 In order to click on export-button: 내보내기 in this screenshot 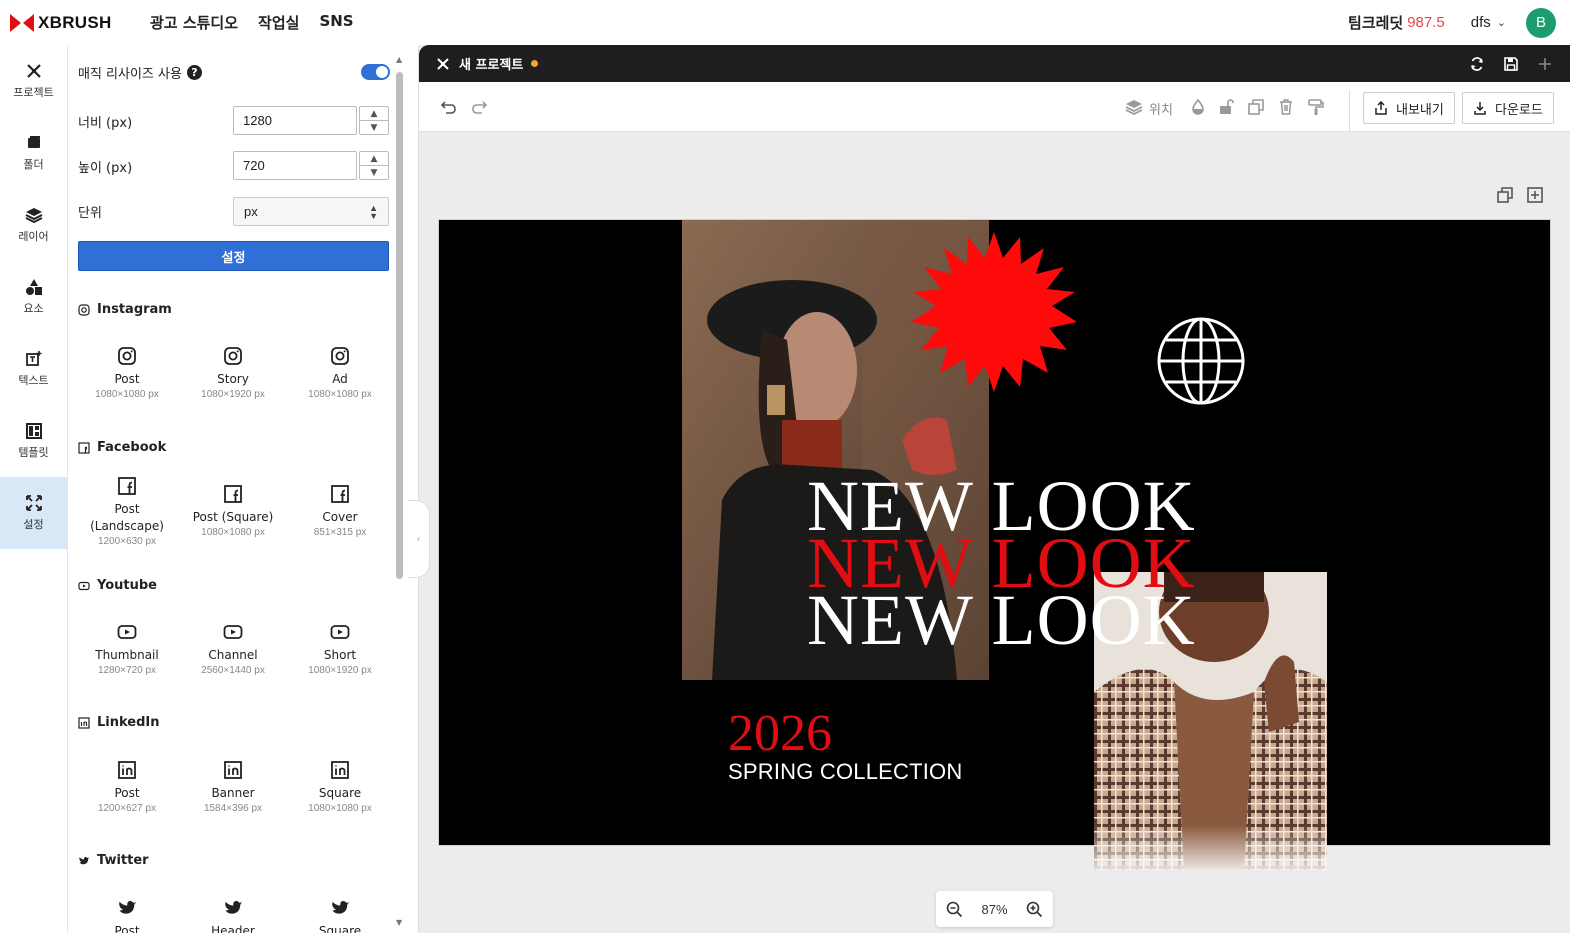, I will do `click(1409, 108)`.